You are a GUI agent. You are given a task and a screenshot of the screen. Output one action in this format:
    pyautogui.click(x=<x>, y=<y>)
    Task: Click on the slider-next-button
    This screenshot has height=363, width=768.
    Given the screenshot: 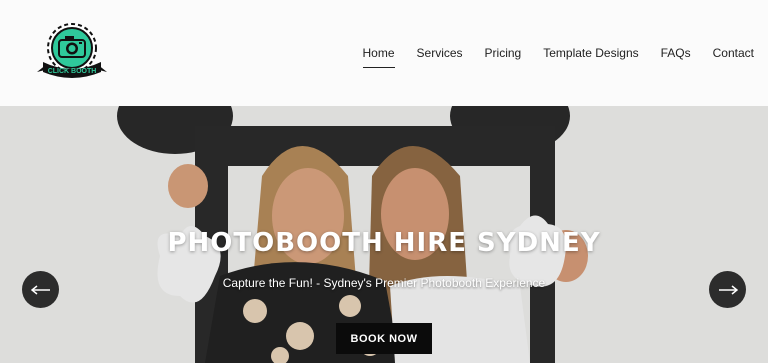 What is the action you would take?
    pyautogui.click(x=727, y=289)
    